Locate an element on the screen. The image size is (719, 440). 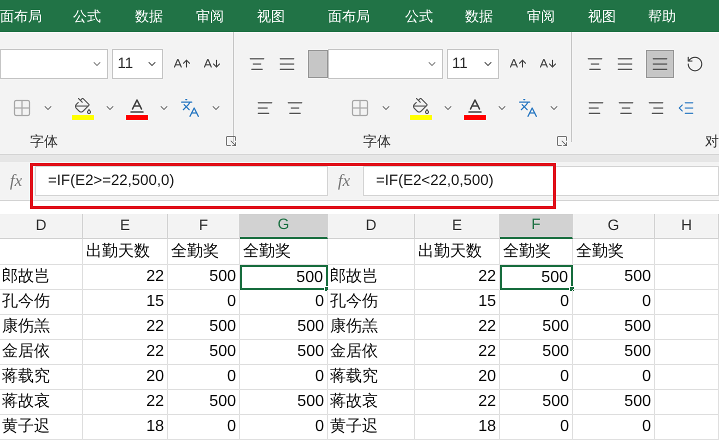
formula-field: =IF(E2>=22,500,0) is located at coordinates (181, 181).